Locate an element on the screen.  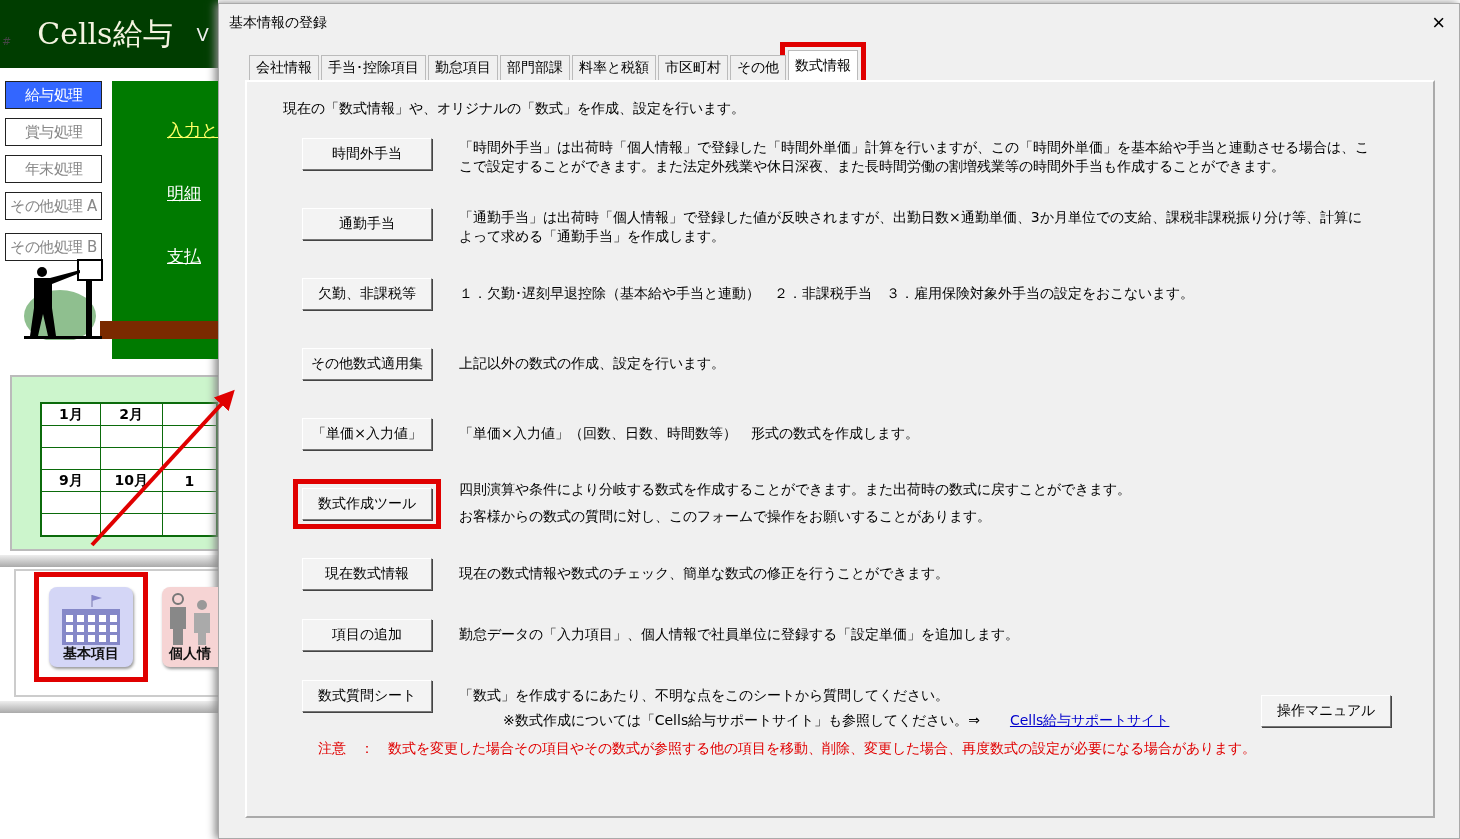
description-text: 勤怠データの「入力項目」、個人情報で社員単位に登録する「設定単価」を追加します。 is located at coordinates (739, 634).